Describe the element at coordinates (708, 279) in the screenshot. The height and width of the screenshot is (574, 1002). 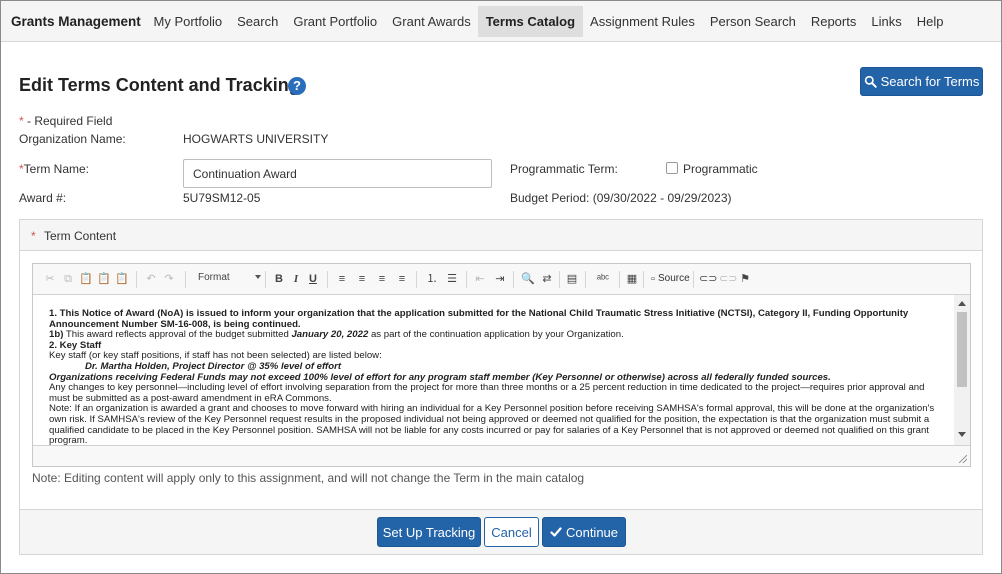
I see `link-icon: ⊂⊃` at that location.